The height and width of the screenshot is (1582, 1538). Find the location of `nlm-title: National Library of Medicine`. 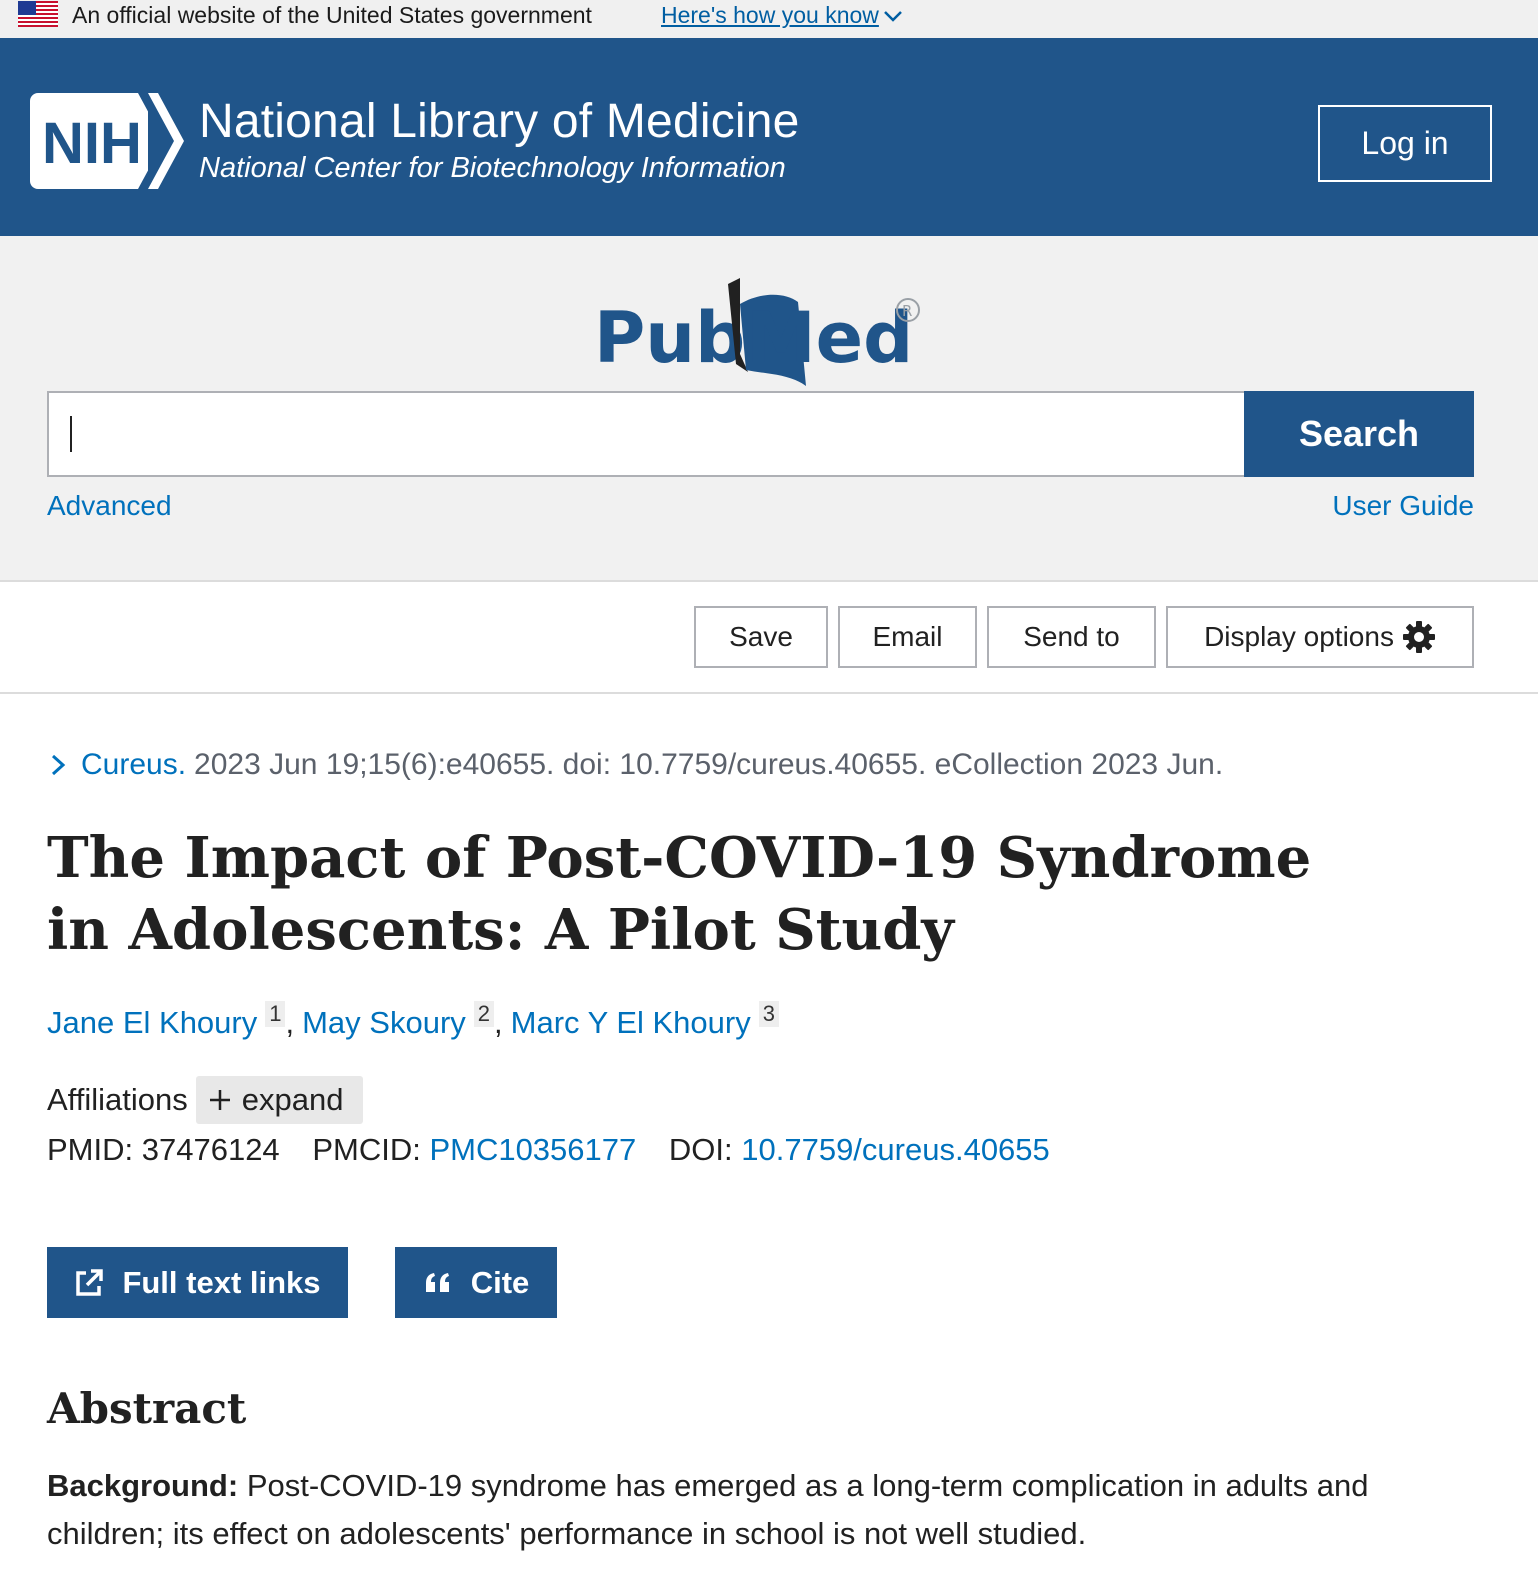

nlm-title: National Library of Medicine is located at coordinates (499, 121).